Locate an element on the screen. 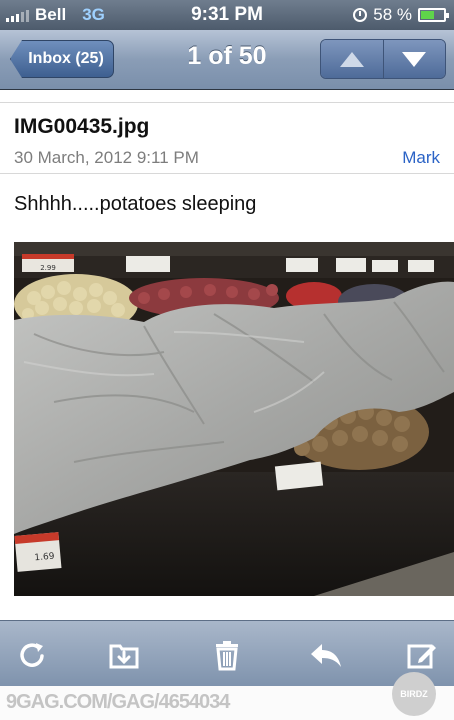  refresh-icon is located at coordinates (32, 655).